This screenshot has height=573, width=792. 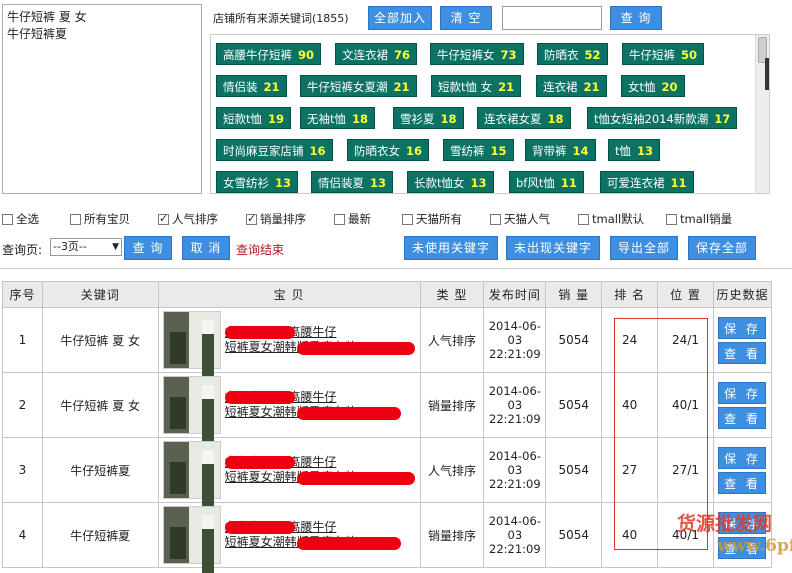 I want to click on filter-tmall-all: 天猫所有, so click(x=432, y=219).